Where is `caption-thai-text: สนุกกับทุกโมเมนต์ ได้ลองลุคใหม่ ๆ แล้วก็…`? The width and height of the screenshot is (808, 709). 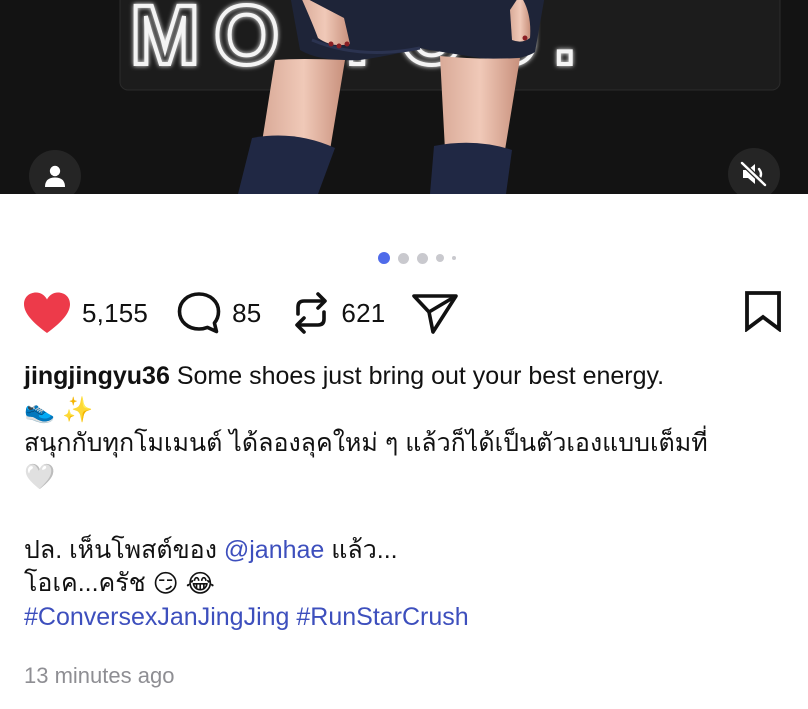 caption-thai-text: สนุกกับทุกโมเมนต์ ได้ลองลุคใหม่ ๆ แล้วก็… is located at coordinates (366, 442).